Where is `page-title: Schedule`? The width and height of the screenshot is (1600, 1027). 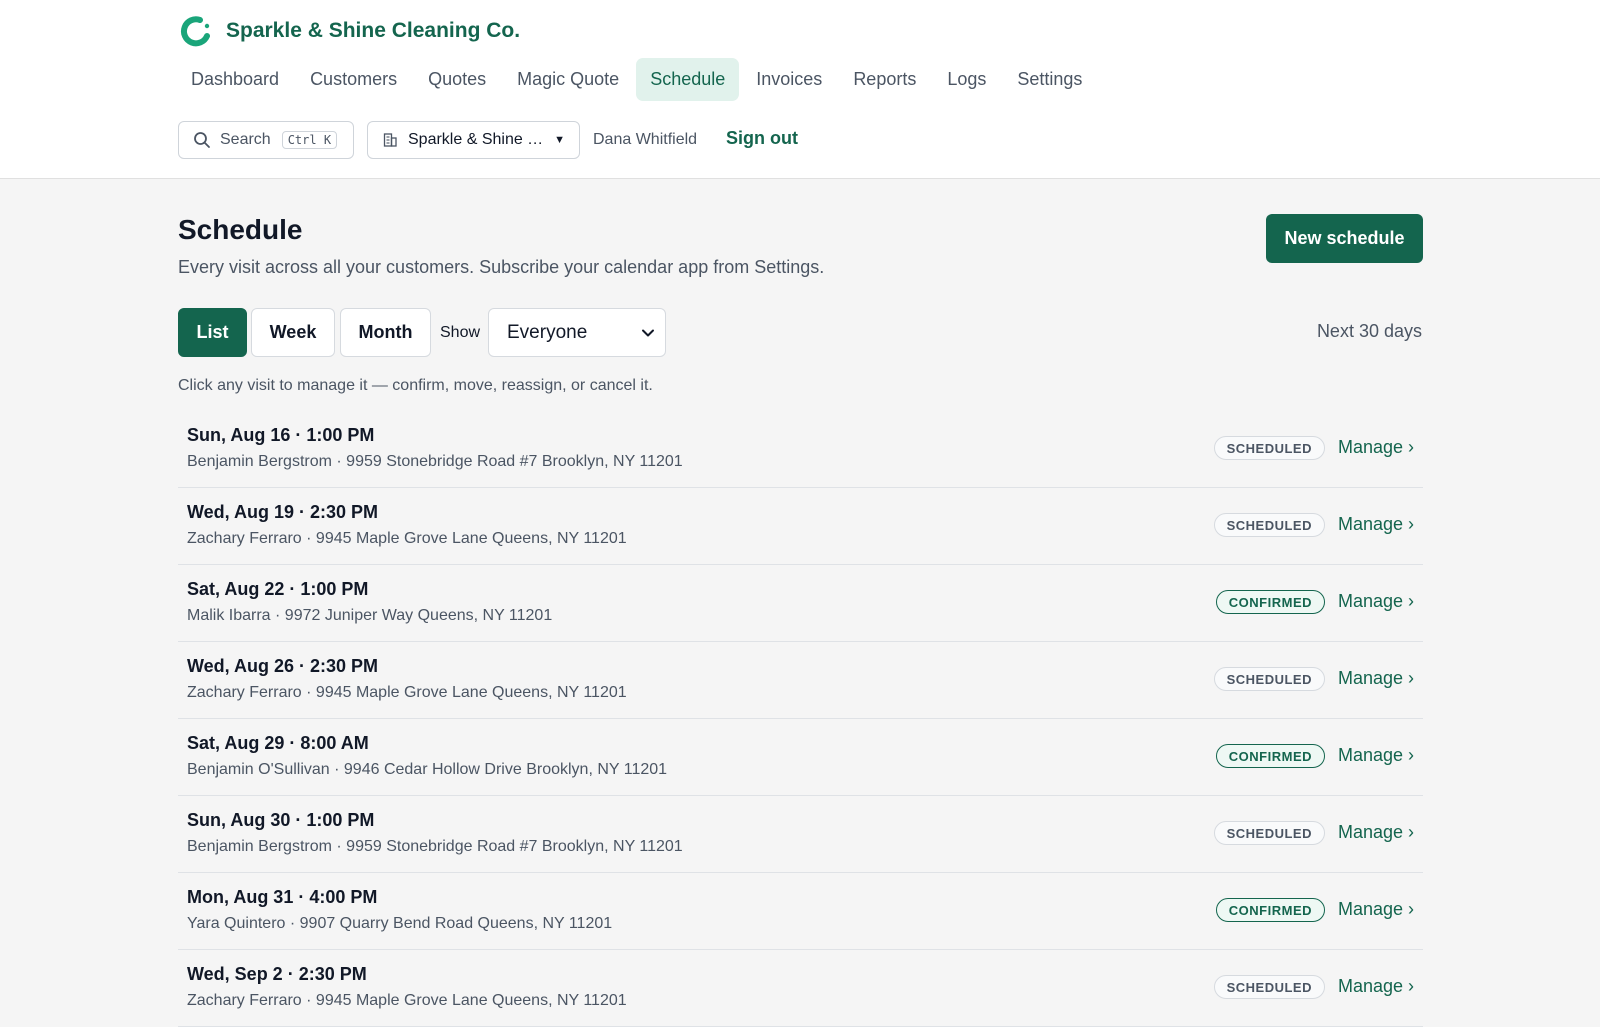
page-title: Schedule is located at coordinates (240, 229).